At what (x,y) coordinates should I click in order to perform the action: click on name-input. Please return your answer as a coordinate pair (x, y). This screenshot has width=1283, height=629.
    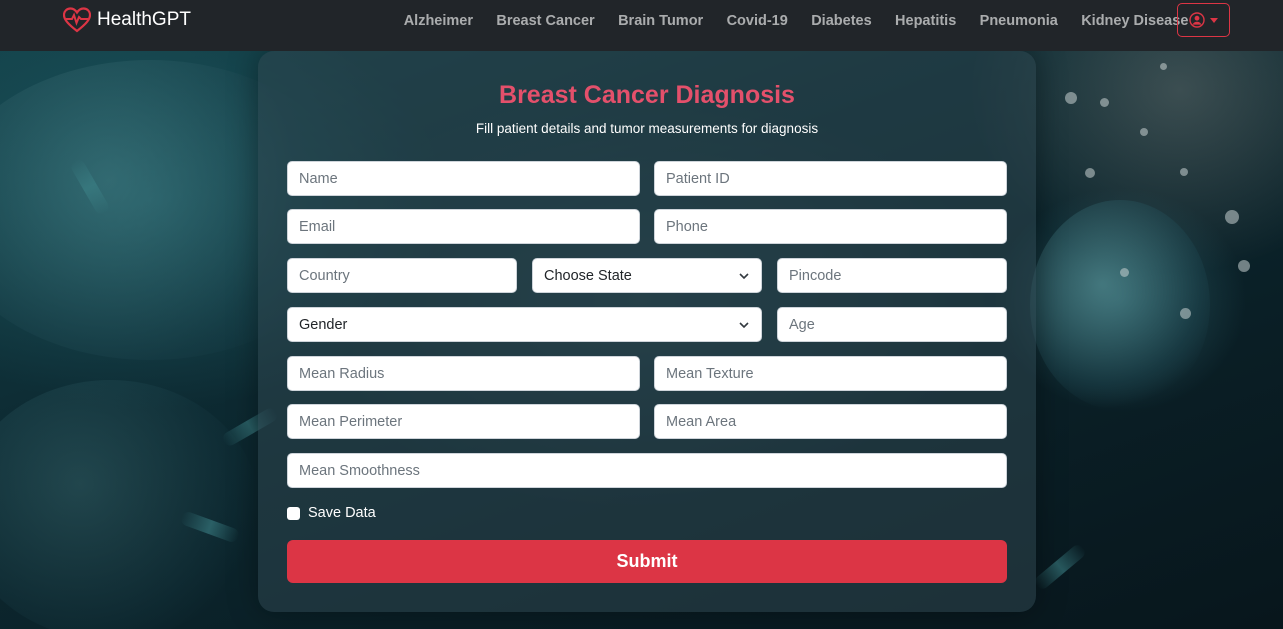
    Looking at the image, I should click on (463, 178).